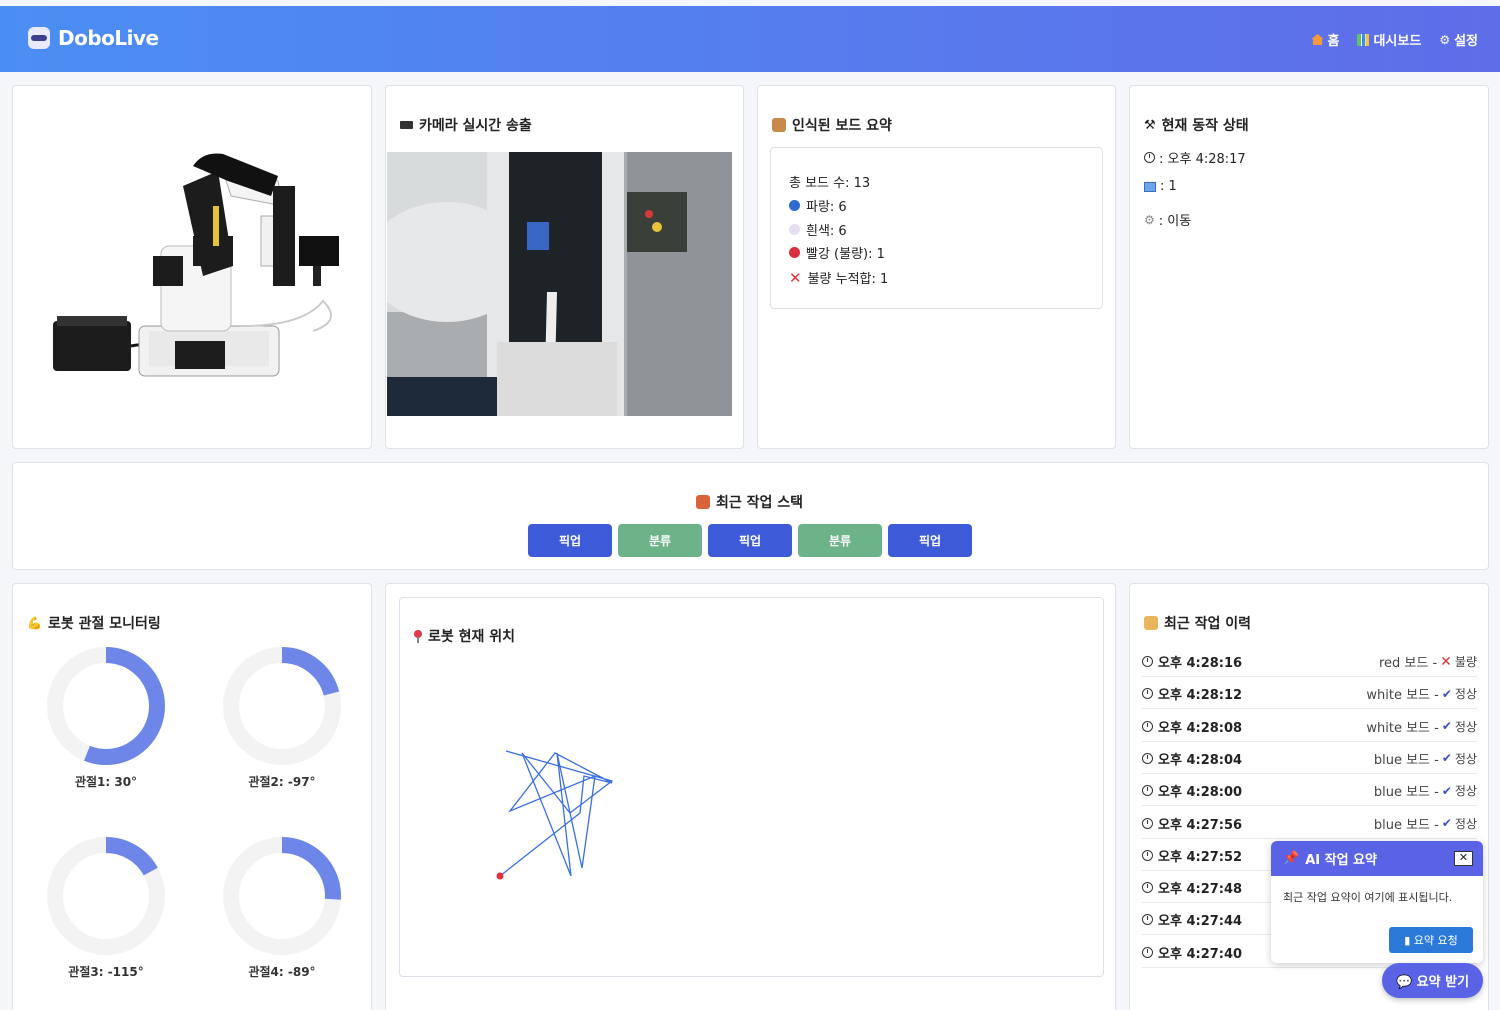 The image size is (1500, 1010). I want to click on pin-icon: 📌, so click(1291, 858).